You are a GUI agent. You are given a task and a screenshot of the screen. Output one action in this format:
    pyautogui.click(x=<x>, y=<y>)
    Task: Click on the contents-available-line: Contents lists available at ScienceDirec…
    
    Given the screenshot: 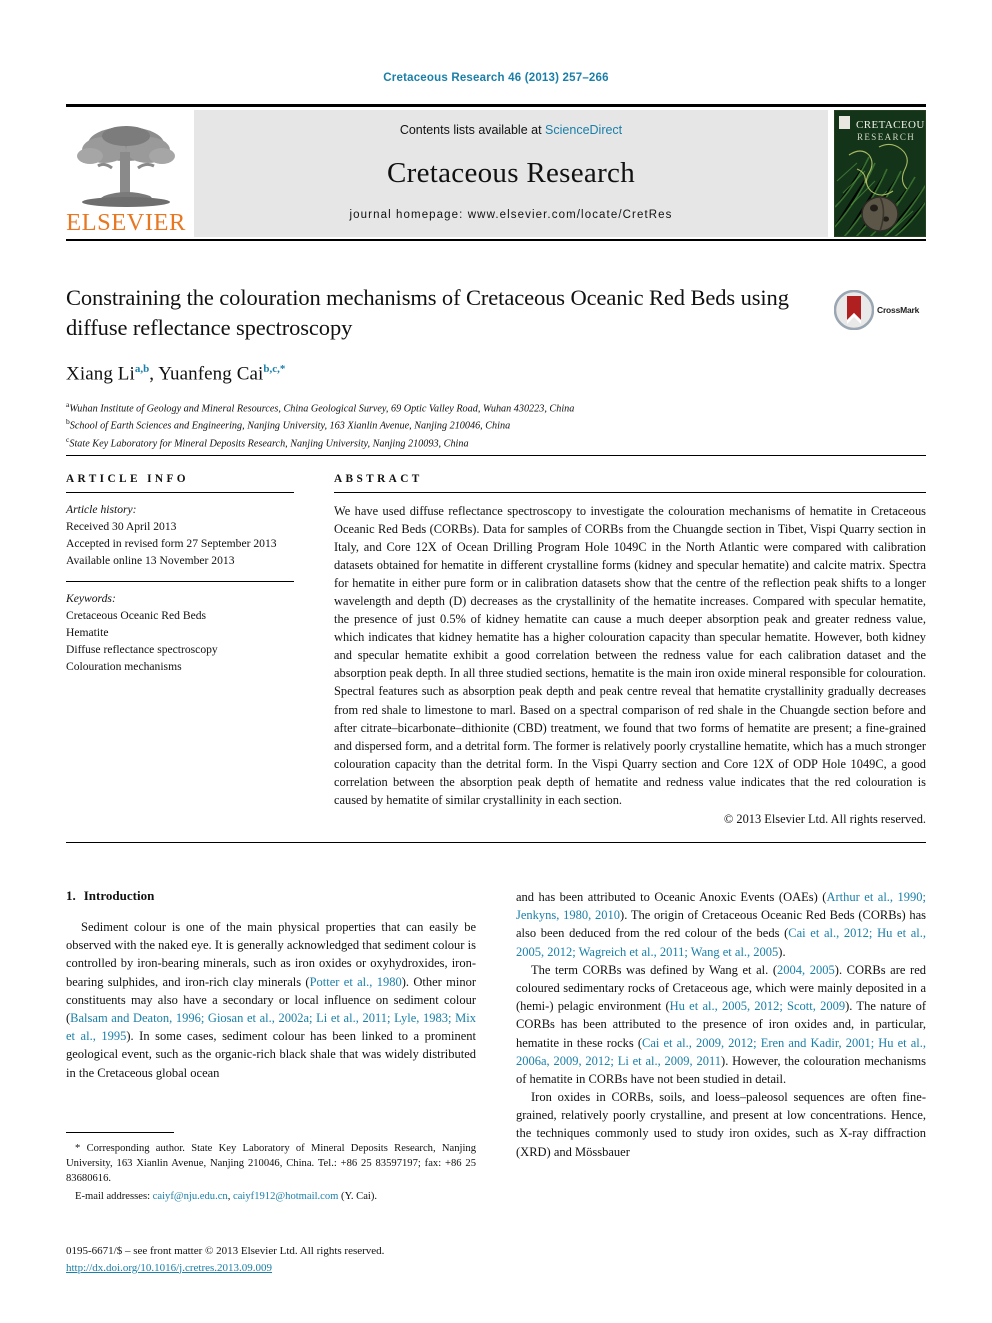 What is the action you would take?
    pyautogui.click(x=511, y=130)
    